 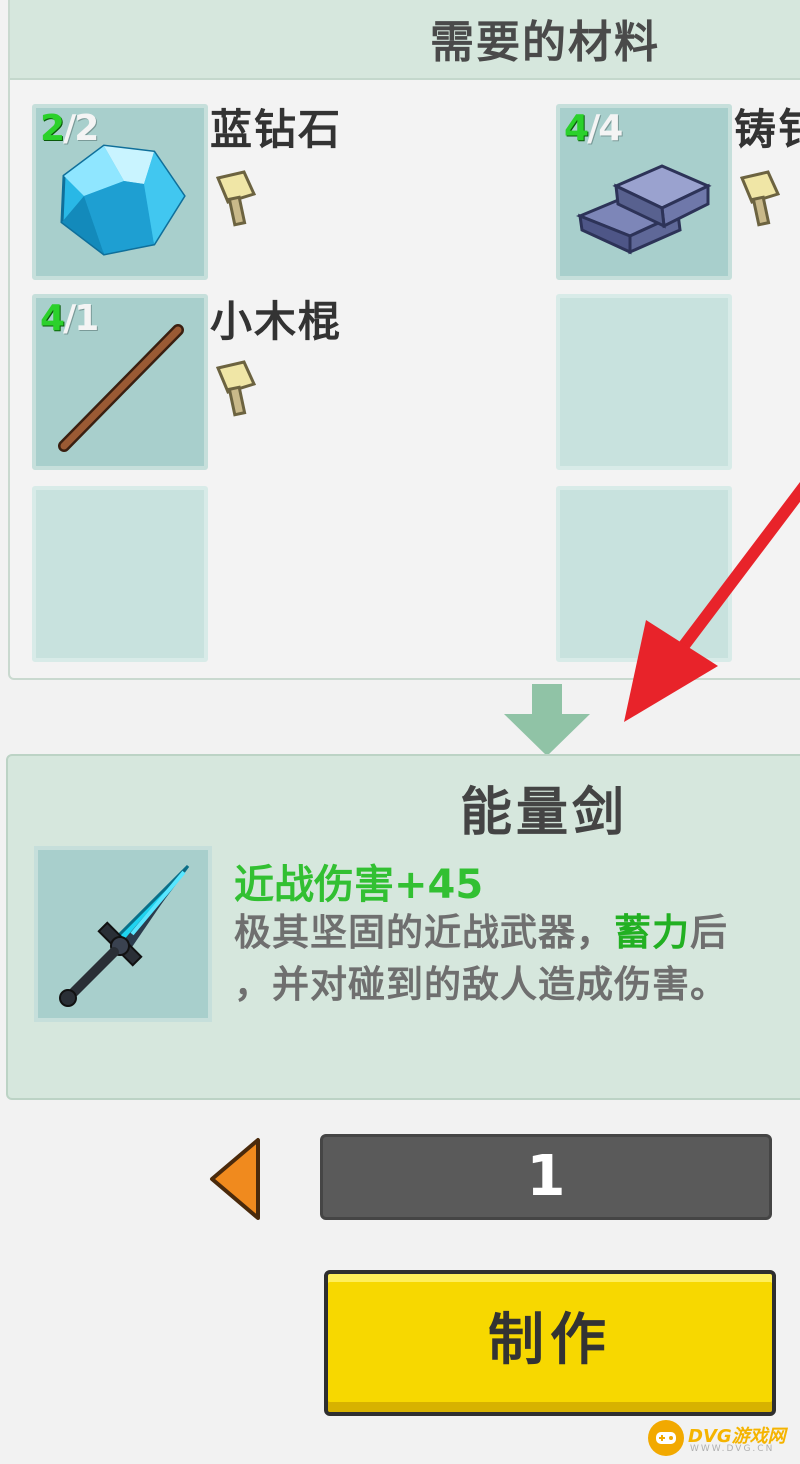 I want to click on need-count: /1, so click(x=81, y=318).